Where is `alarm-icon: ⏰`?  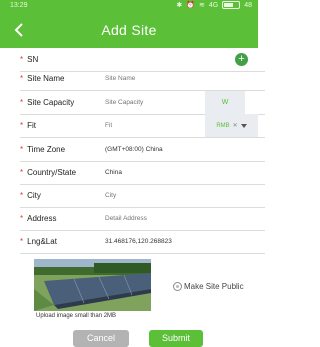 alarm-icon: ⏰ is located at coordinates (190, 5).